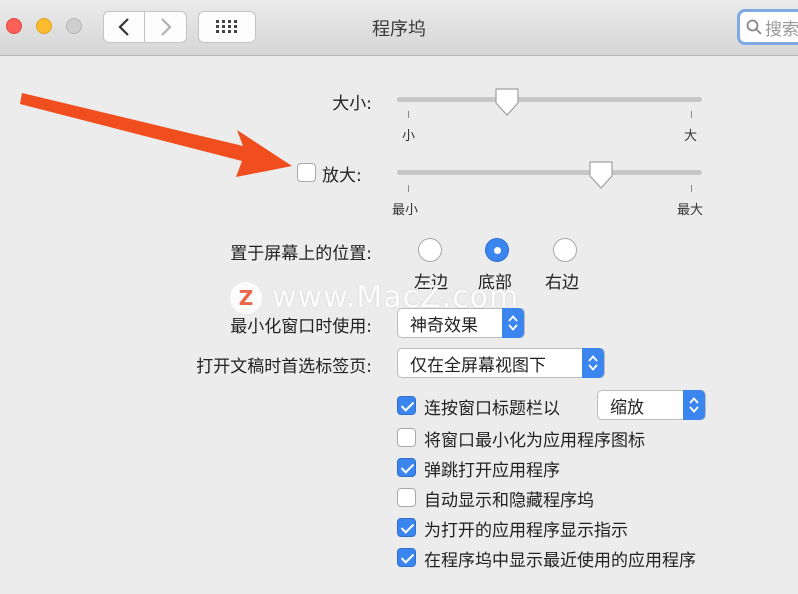 This screenshot has height=594, width=798. What do you see at coordinates (492, 471) in the screenshot?
I see `animate-opening-apps-label: 弹跳打开应用程序` at bounding box center [492, 471].